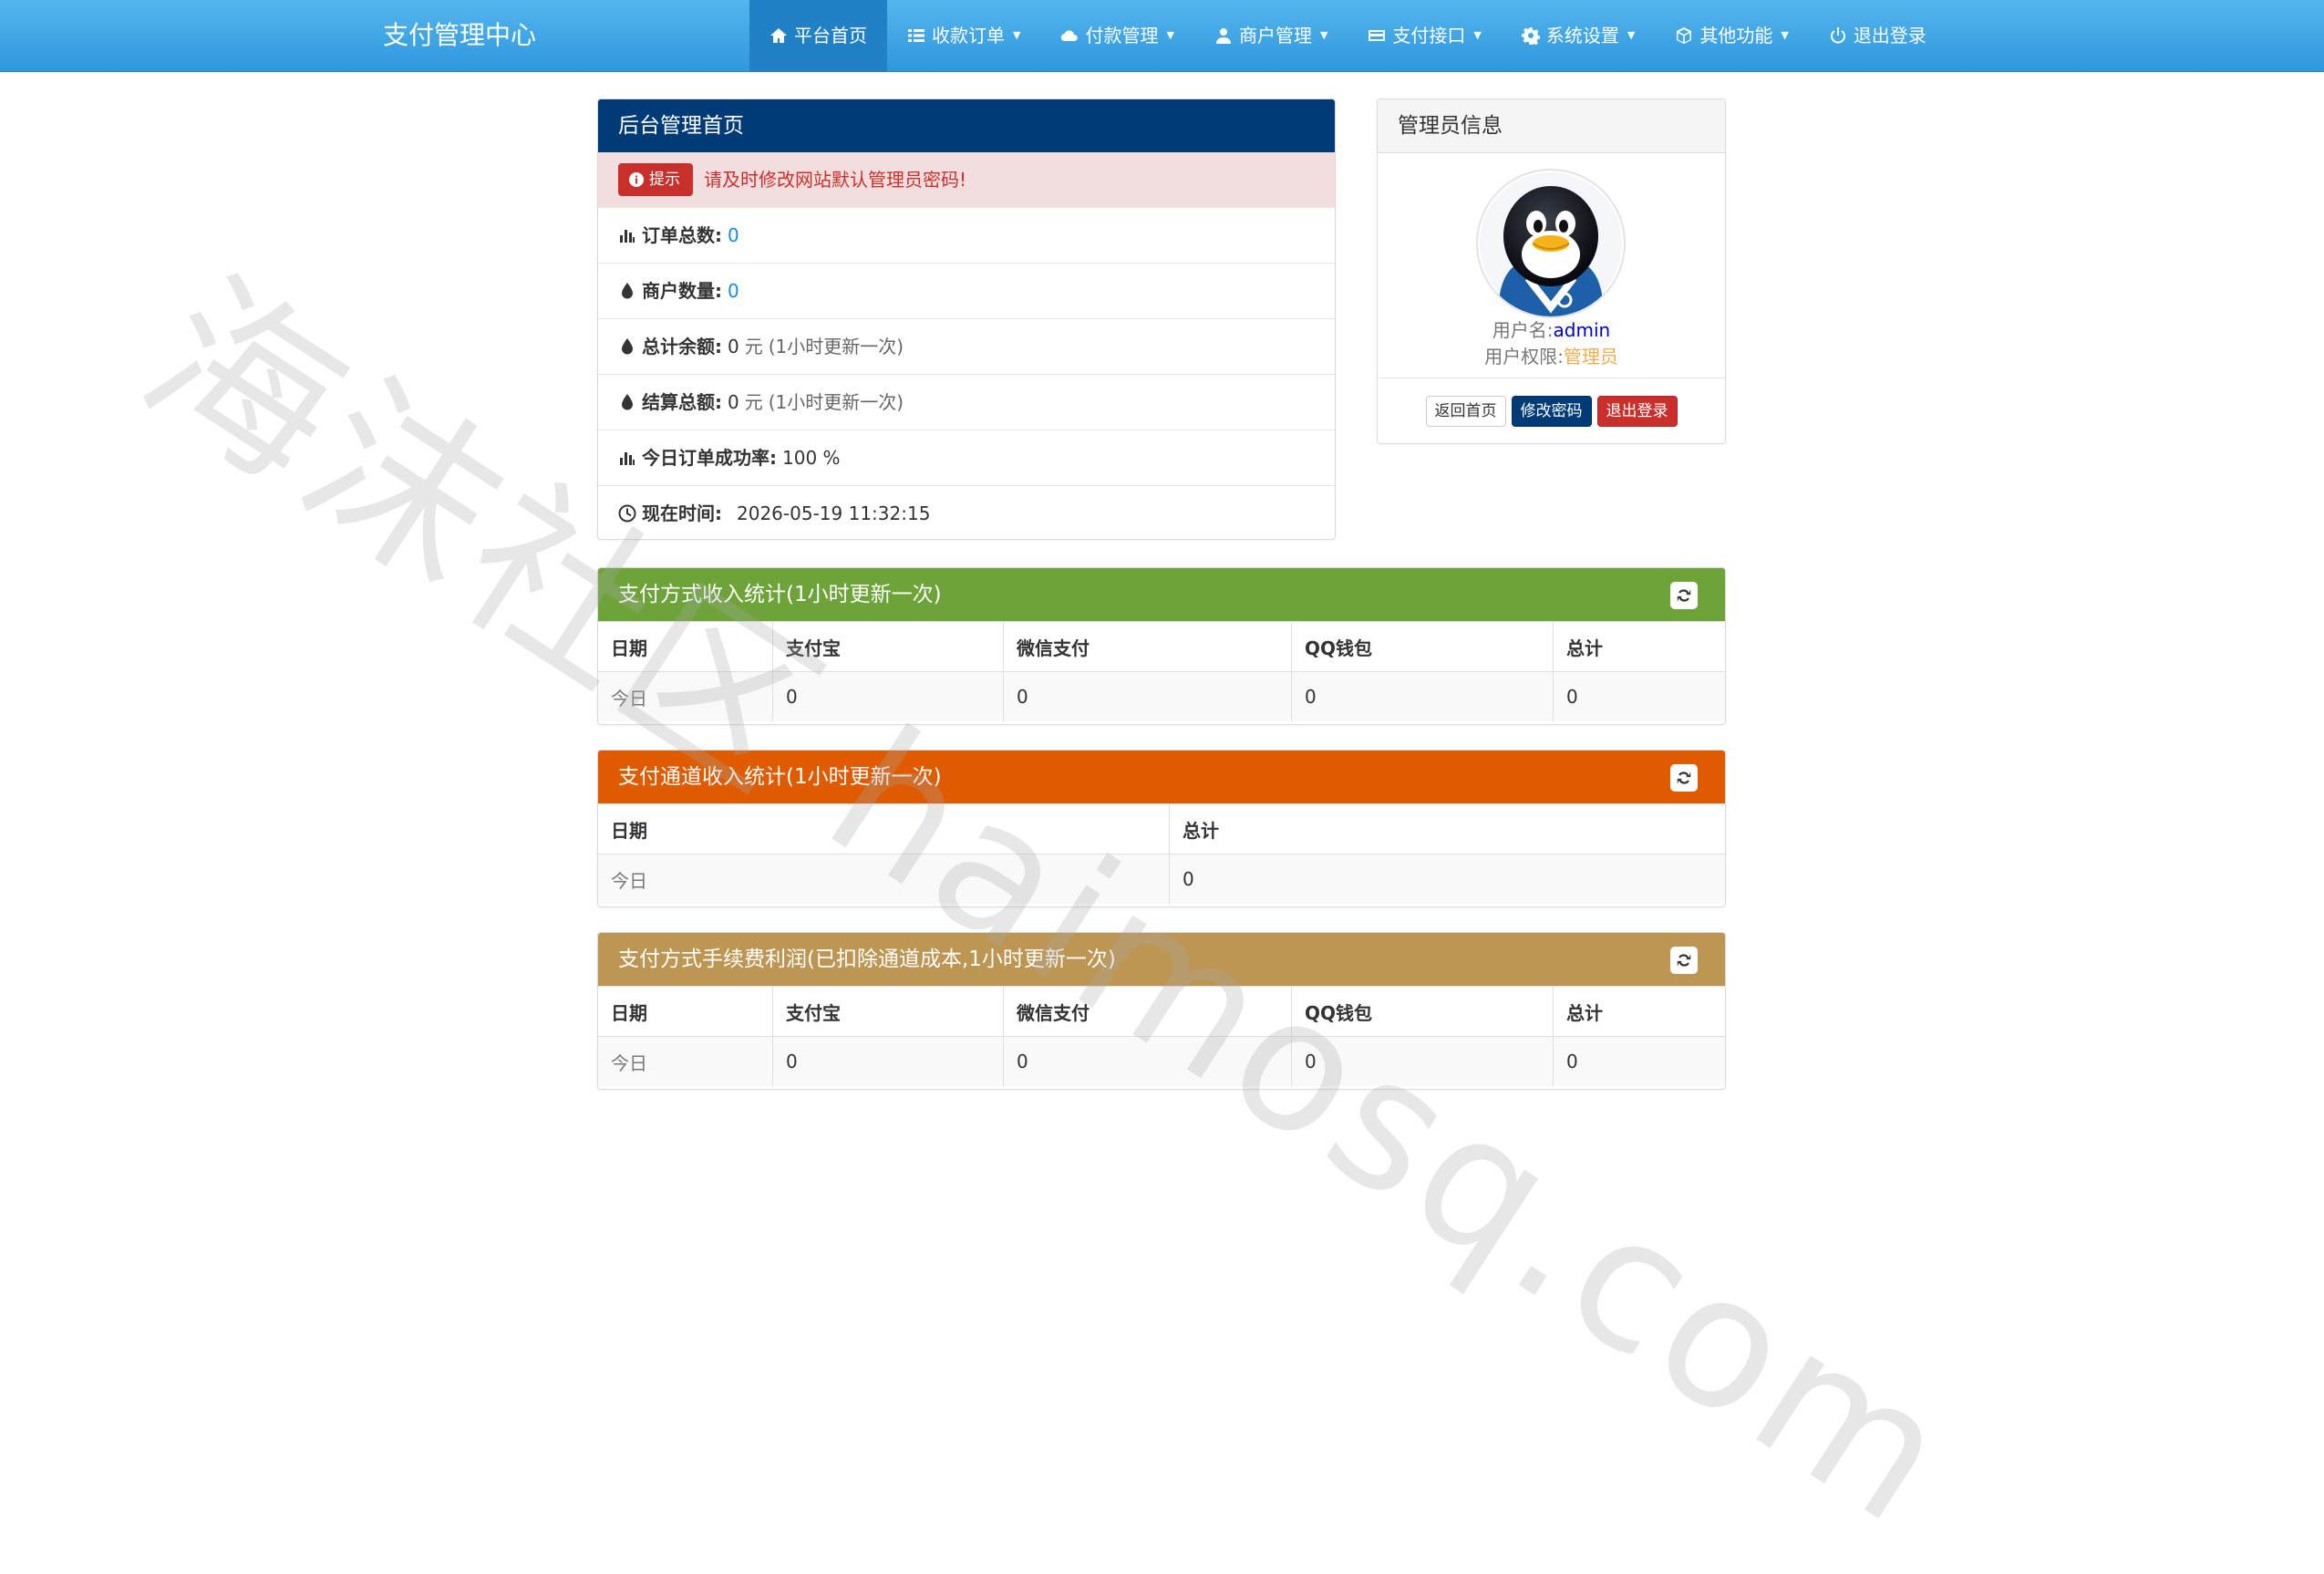 The image size is (2324, 1574). Describe the element at coordinates (967, 346) in the screenshot. I see `total-balance-row: 总计余额: 0 元 (1小时更新一次)` at that location.